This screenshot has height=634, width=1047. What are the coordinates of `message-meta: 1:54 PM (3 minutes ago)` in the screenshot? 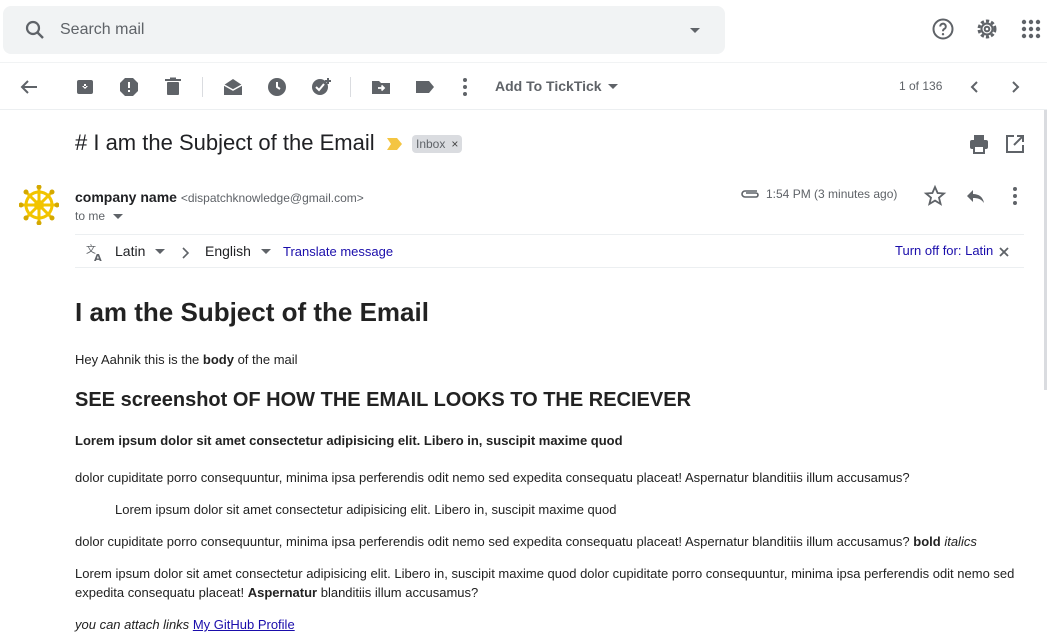 It's located at (818, 194).